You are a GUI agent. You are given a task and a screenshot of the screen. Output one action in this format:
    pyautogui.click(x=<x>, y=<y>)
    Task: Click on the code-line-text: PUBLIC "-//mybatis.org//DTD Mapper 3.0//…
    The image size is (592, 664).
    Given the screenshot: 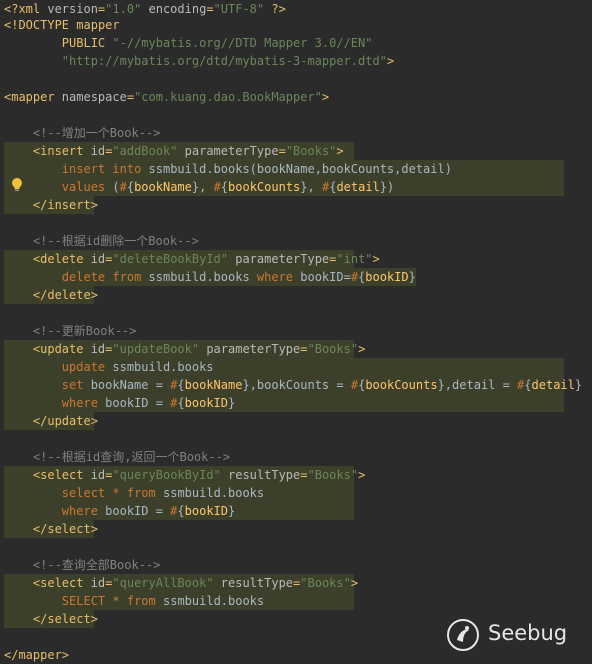 What is the action you would take?
    pyautogui.click(x=217, y=43)
    